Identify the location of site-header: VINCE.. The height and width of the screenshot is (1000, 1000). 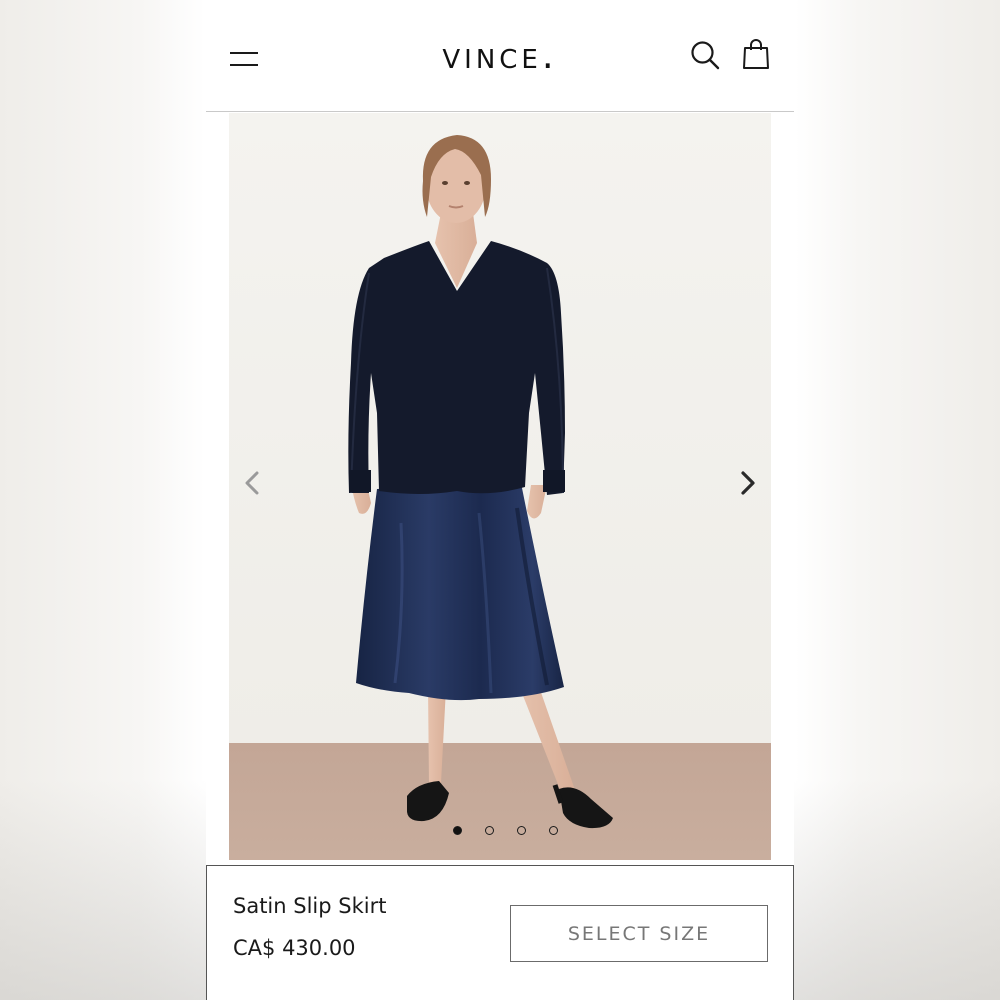
(500, 56).